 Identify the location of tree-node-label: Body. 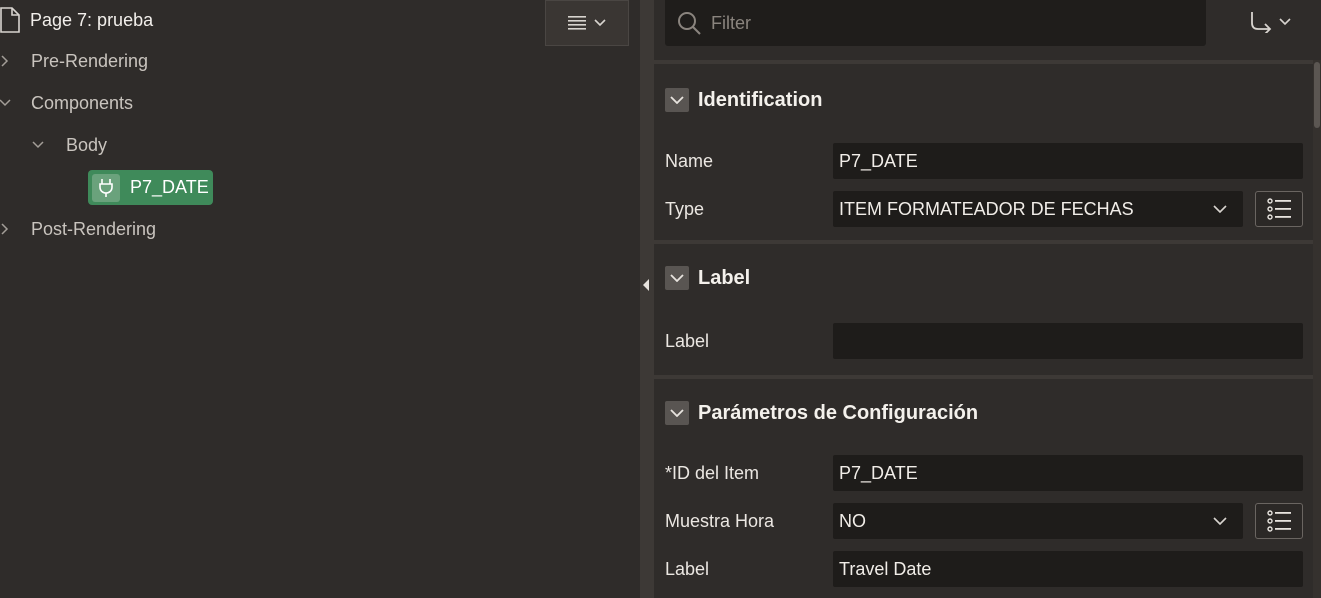
(87, 144).